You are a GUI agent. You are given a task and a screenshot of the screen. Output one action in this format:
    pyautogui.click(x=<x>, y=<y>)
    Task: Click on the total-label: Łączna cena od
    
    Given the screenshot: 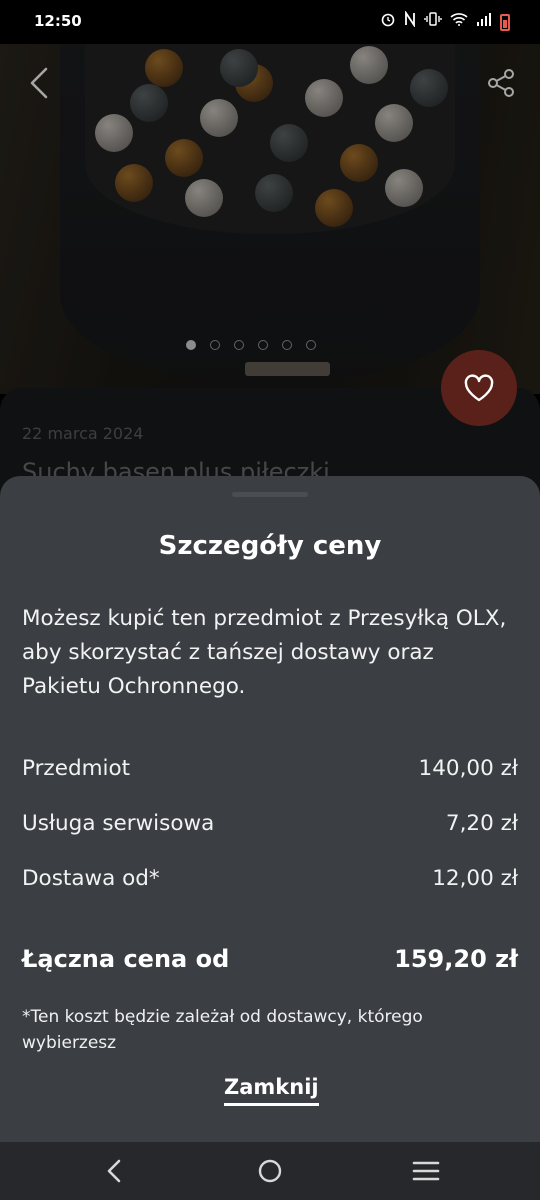 What is the action you would take?
    pyautogui.click(x=126, y=959)
    